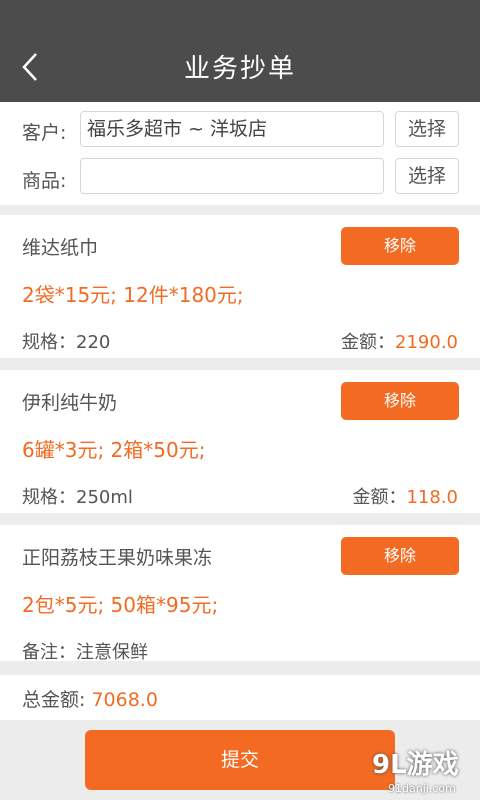  What do you see at coordinates (422, 788) in the screenshot?
I see `watermark-site: 91danji.com` at bounding box center [422, 788].